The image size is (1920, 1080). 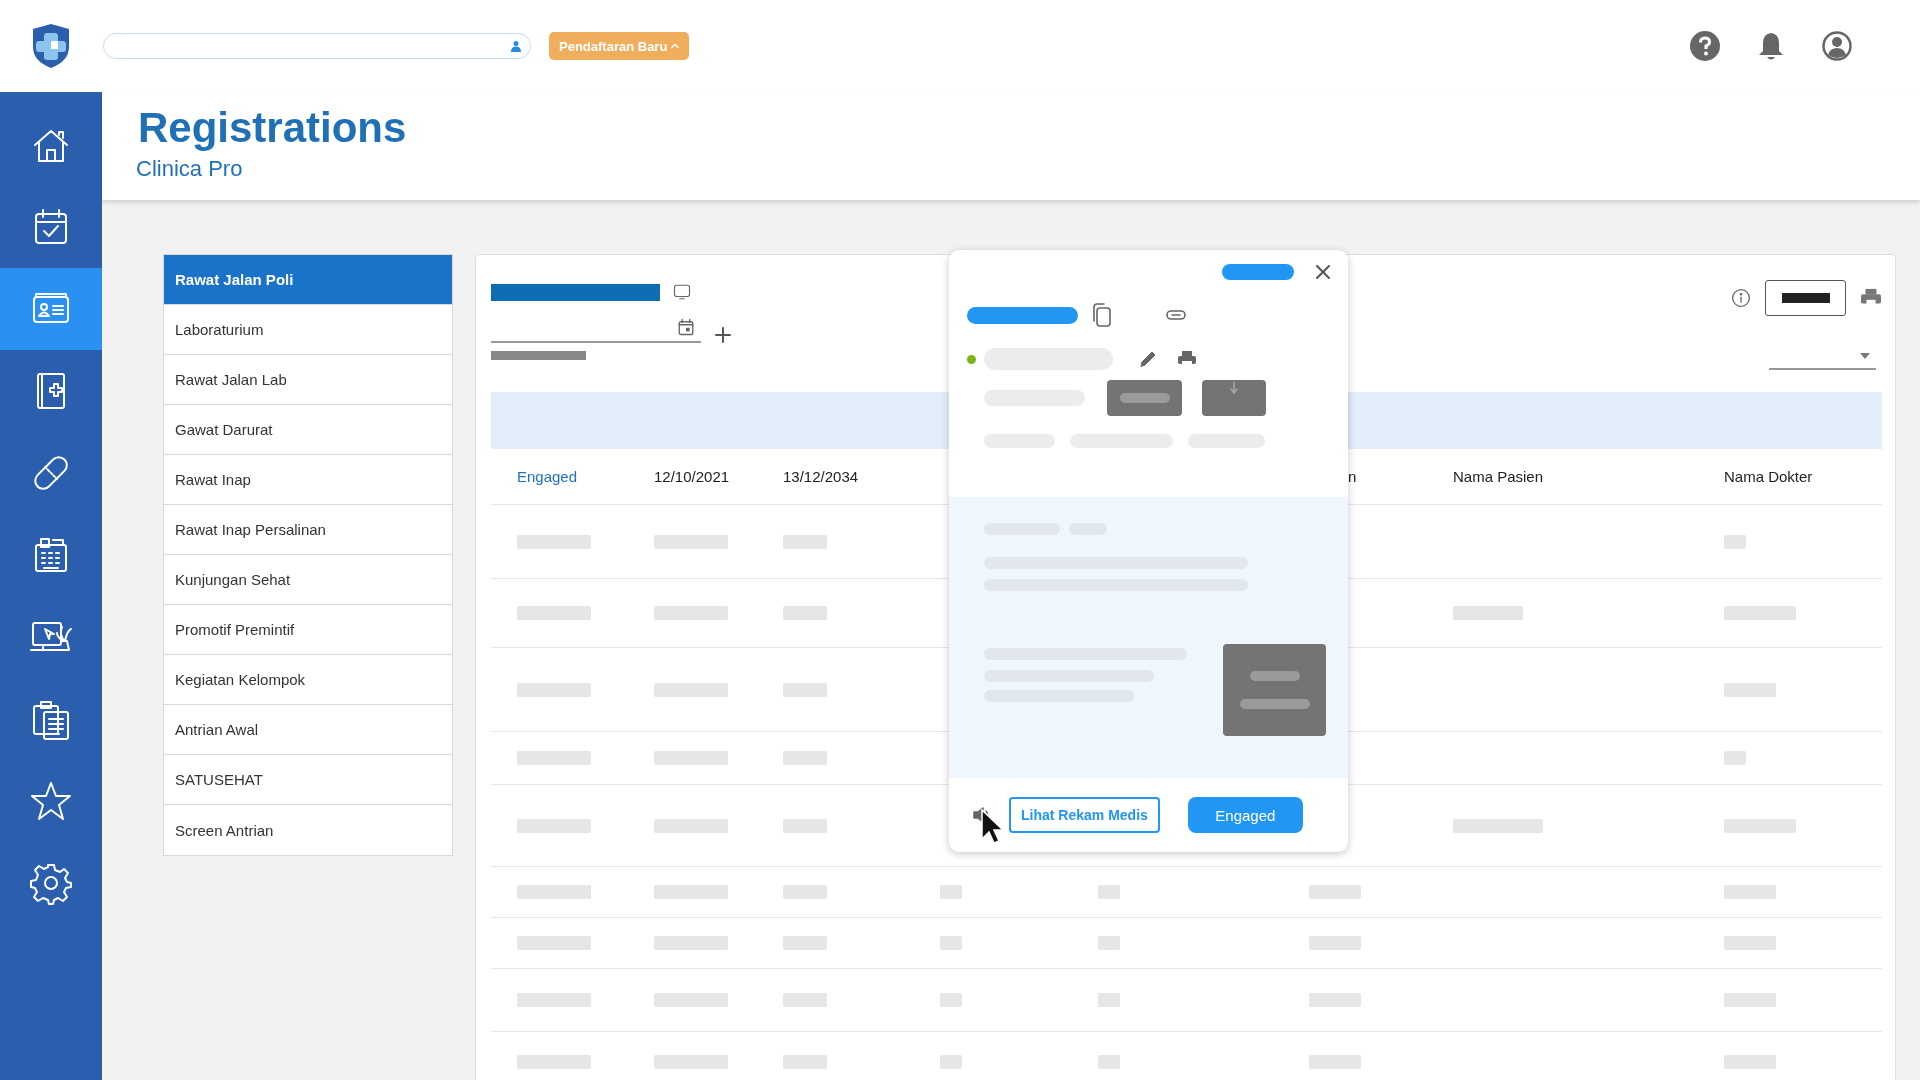 What do you see at coordinates (1865, 356) in the screenshot?
I see `caret-down-icon` at bounding box center [1865, 356].